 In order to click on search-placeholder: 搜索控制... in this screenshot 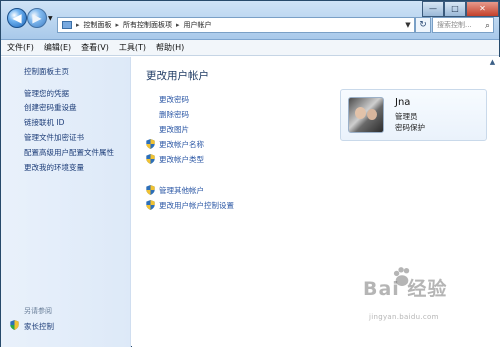, I will do `click(454, 25)`.